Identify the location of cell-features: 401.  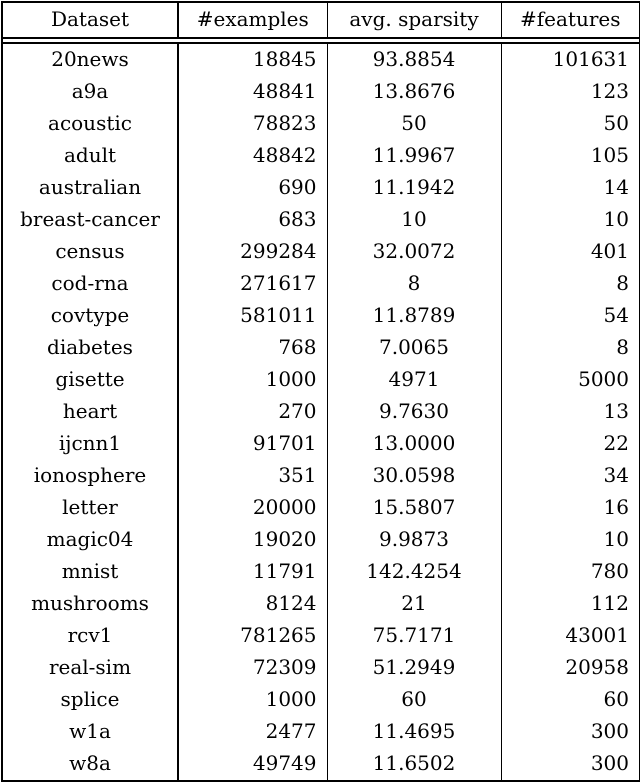
(570, 252).